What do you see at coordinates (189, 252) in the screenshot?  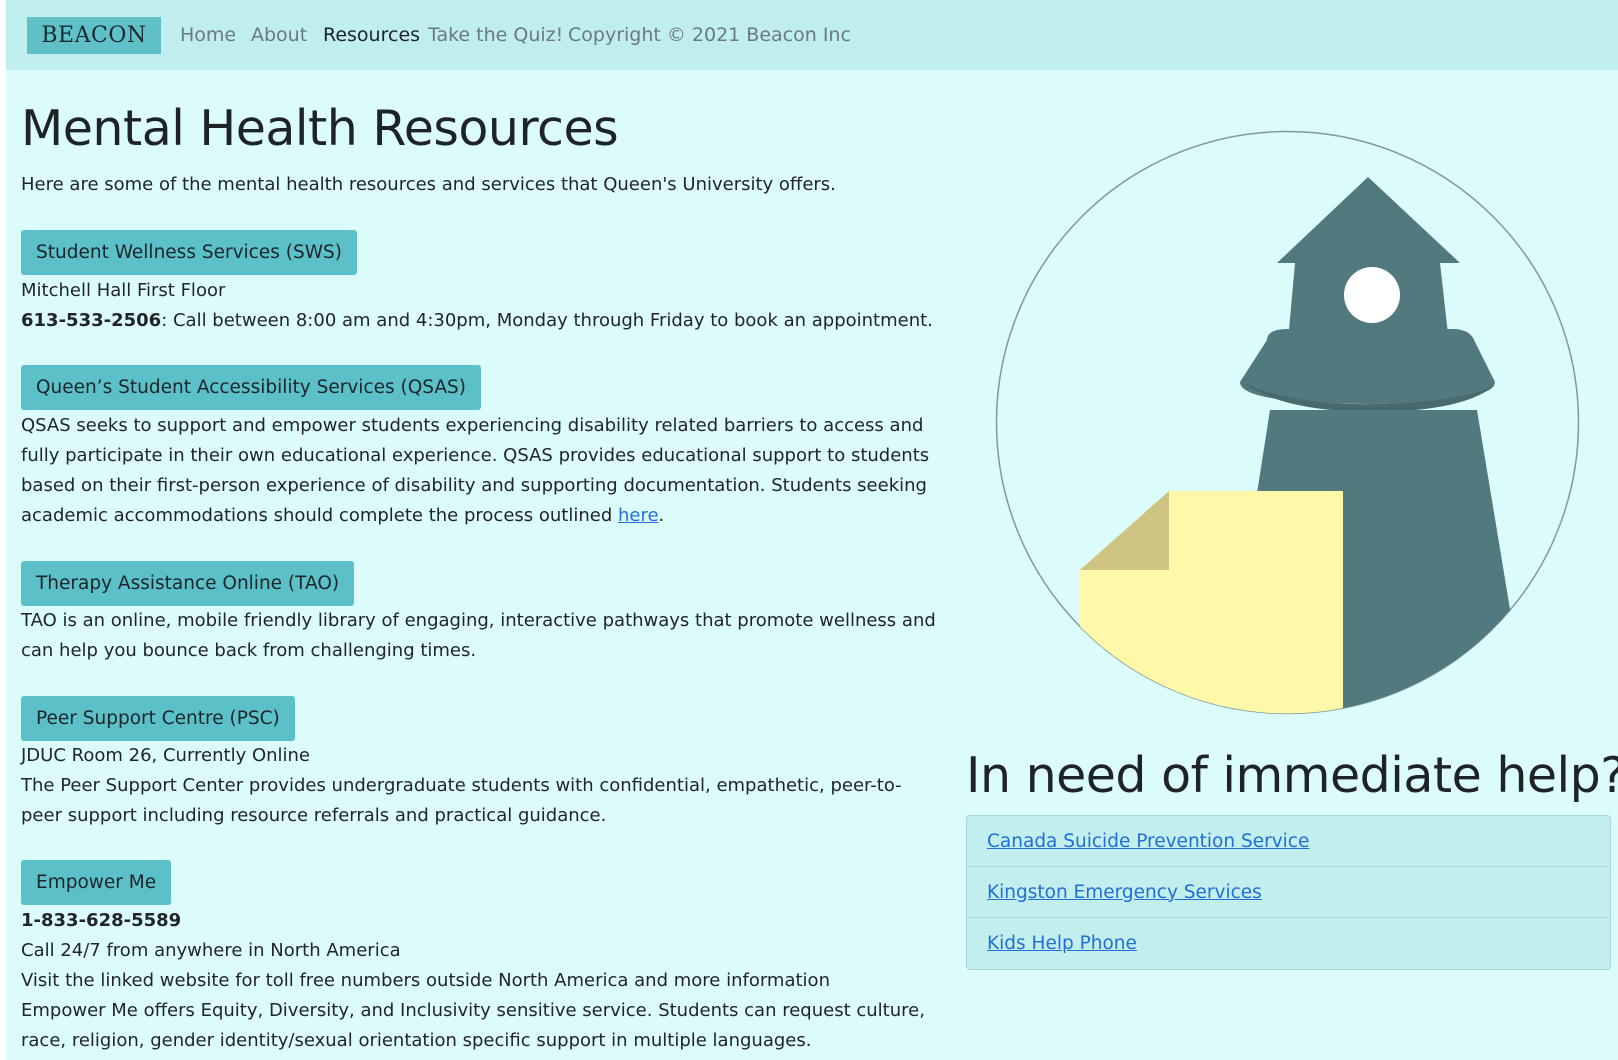 I see `sws-button: Student Wellness Services (SWS)` at bounding box center [189, 252].